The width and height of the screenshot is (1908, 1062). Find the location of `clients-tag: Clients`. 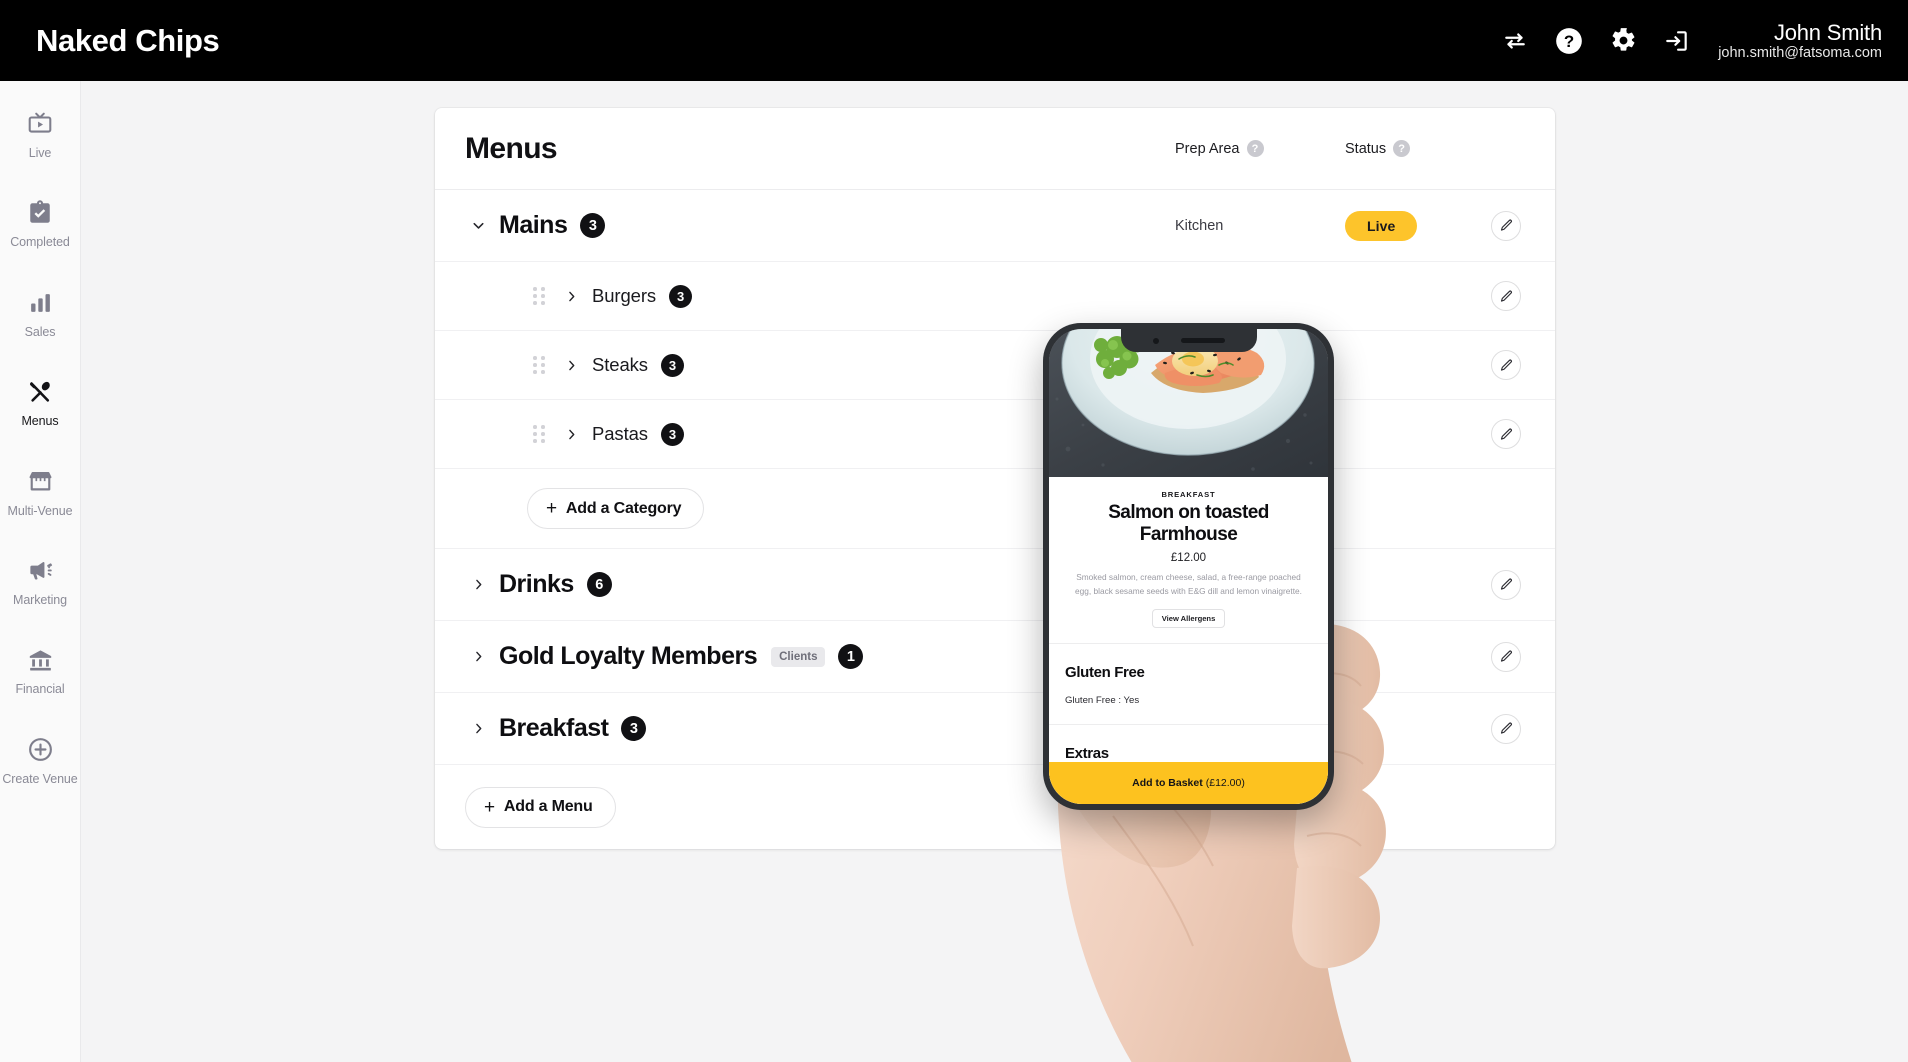

clients-tag: Clients is located at coordinates (798, 656).